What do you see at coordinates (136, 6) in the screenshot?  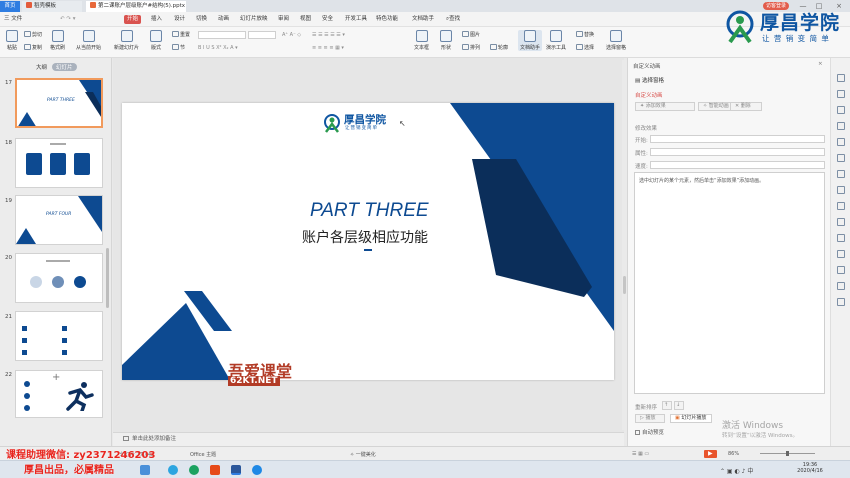 I see `tab-presentation: 第二课账户层级账户#结构(5).pptx` at bounding box center [136, 6].